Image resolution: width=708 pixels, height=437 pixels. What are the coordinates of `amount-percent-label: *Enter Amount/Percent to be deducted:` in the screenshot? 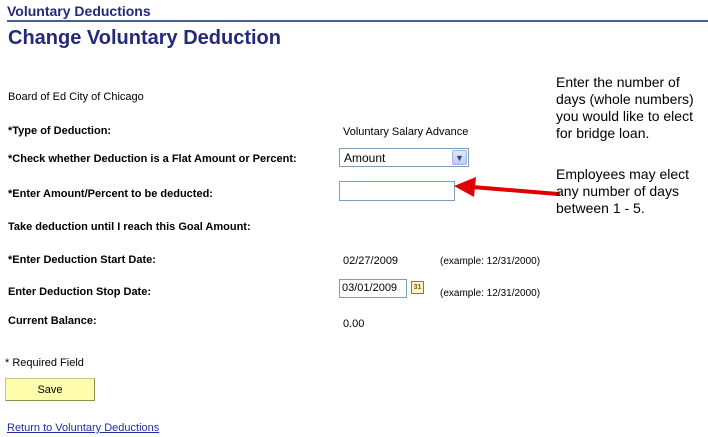 It's located at (110, 194).